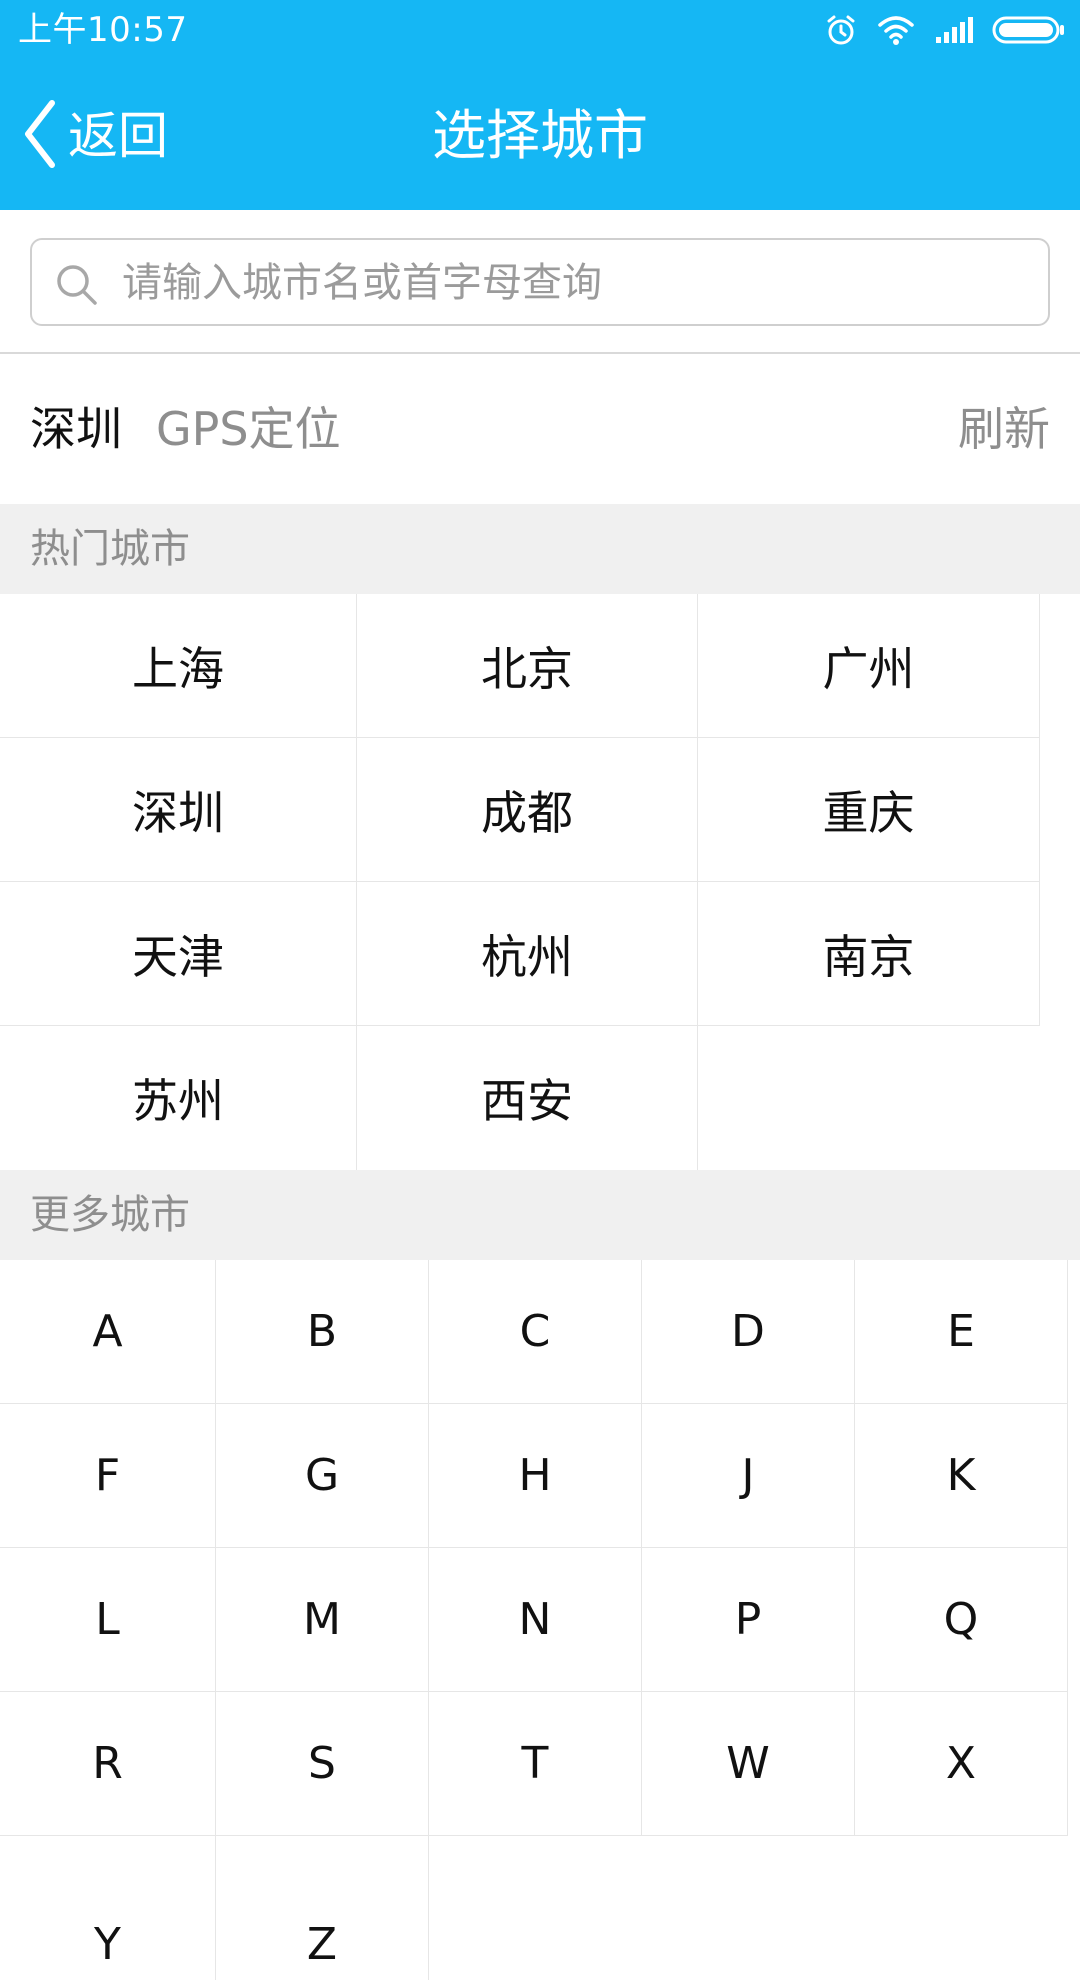 Image resolution: width=1080 pixels, height=1980 pixels. I want to click on gps-label: GPS定位, so click(248, 429).